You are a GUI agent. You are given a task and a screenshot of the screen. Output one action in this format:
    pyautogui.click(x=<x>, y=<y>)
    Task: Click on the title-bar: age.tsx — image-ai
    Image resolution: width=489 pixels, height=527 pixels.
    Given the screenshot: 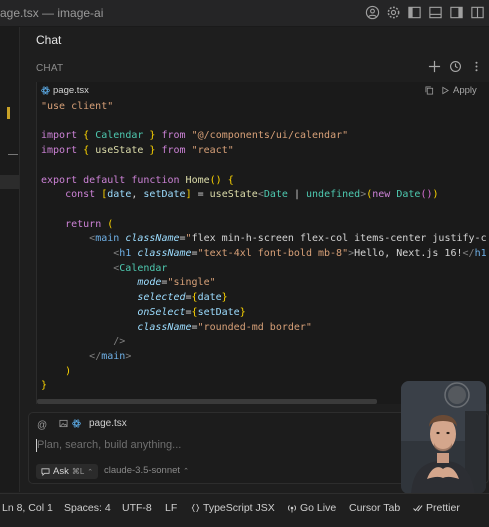 What is the action you would take?
    pyautogui.click(x=244, y=13)
    